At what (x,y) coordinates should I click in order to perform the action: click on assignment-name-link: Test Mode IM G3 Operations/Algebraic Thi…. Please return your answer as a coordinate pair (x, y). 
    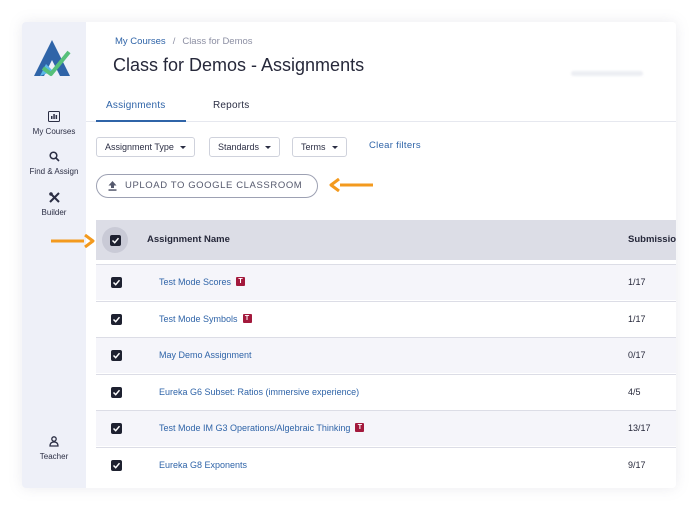
    Looking at the image, I should click on (262, 428).